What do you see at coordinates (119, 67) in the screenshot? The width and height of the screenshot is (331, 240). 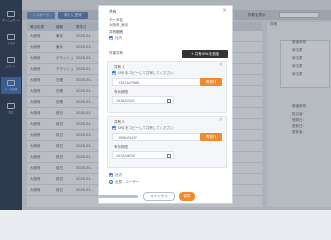 I see `share-number: 共有 1` at bounding box center [119, 67].